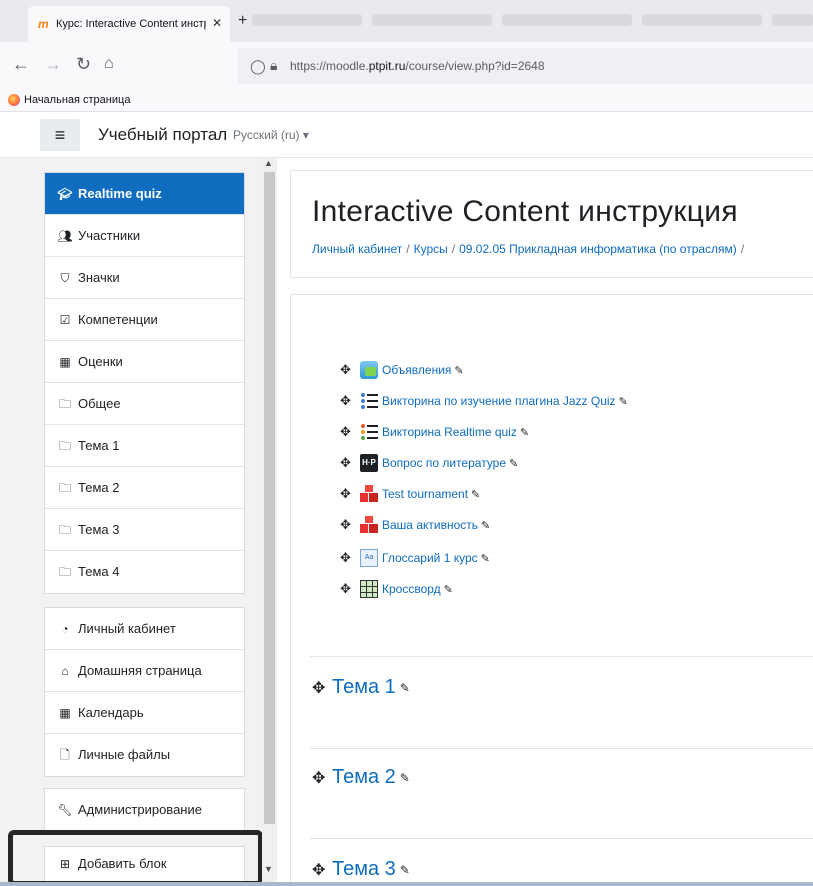 The height and width of the screenshot is (886, 813). I want to click on new-tab-button: +, so click(242, 21).